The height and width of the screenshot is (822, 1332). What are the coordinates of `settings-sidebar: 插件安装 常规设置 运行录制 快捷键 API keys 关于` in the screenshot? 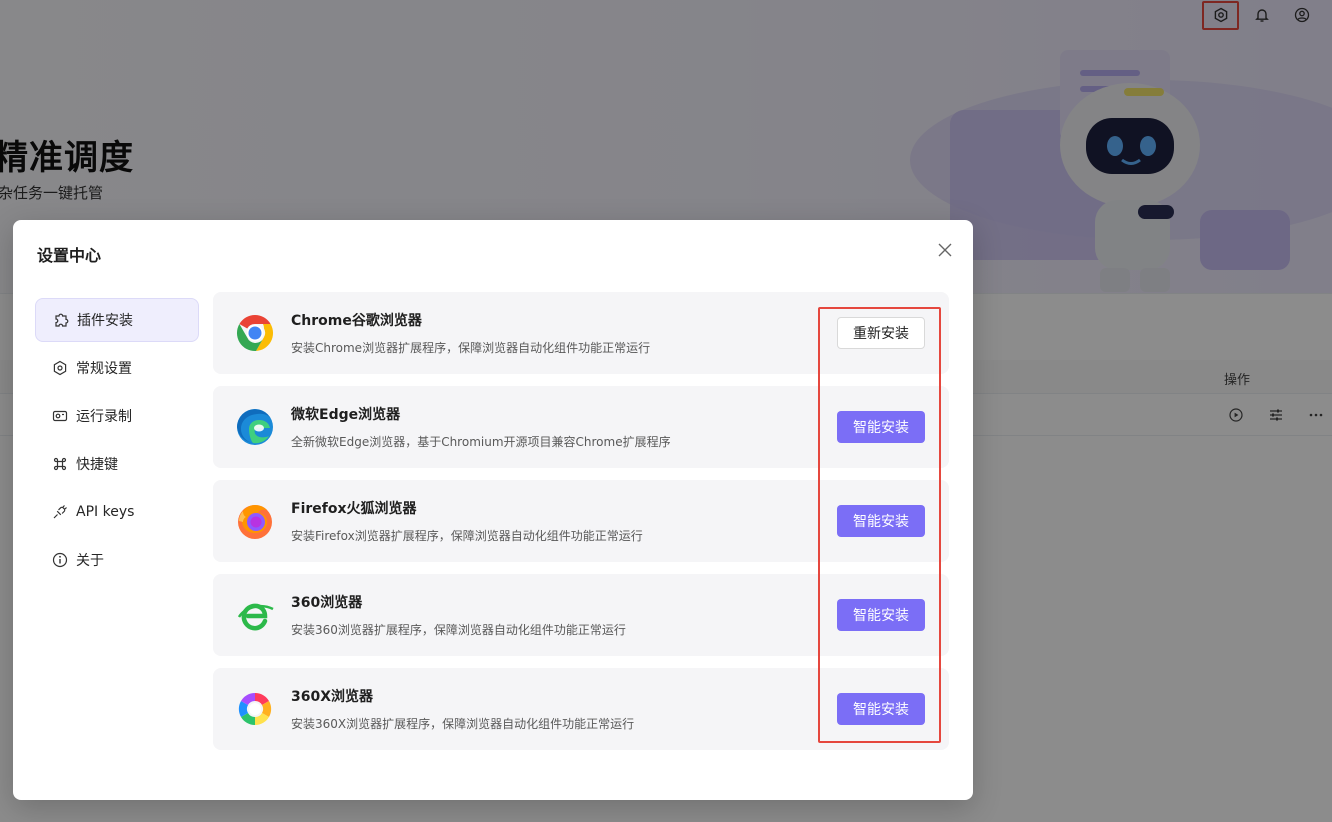 It's located at (117, 442).